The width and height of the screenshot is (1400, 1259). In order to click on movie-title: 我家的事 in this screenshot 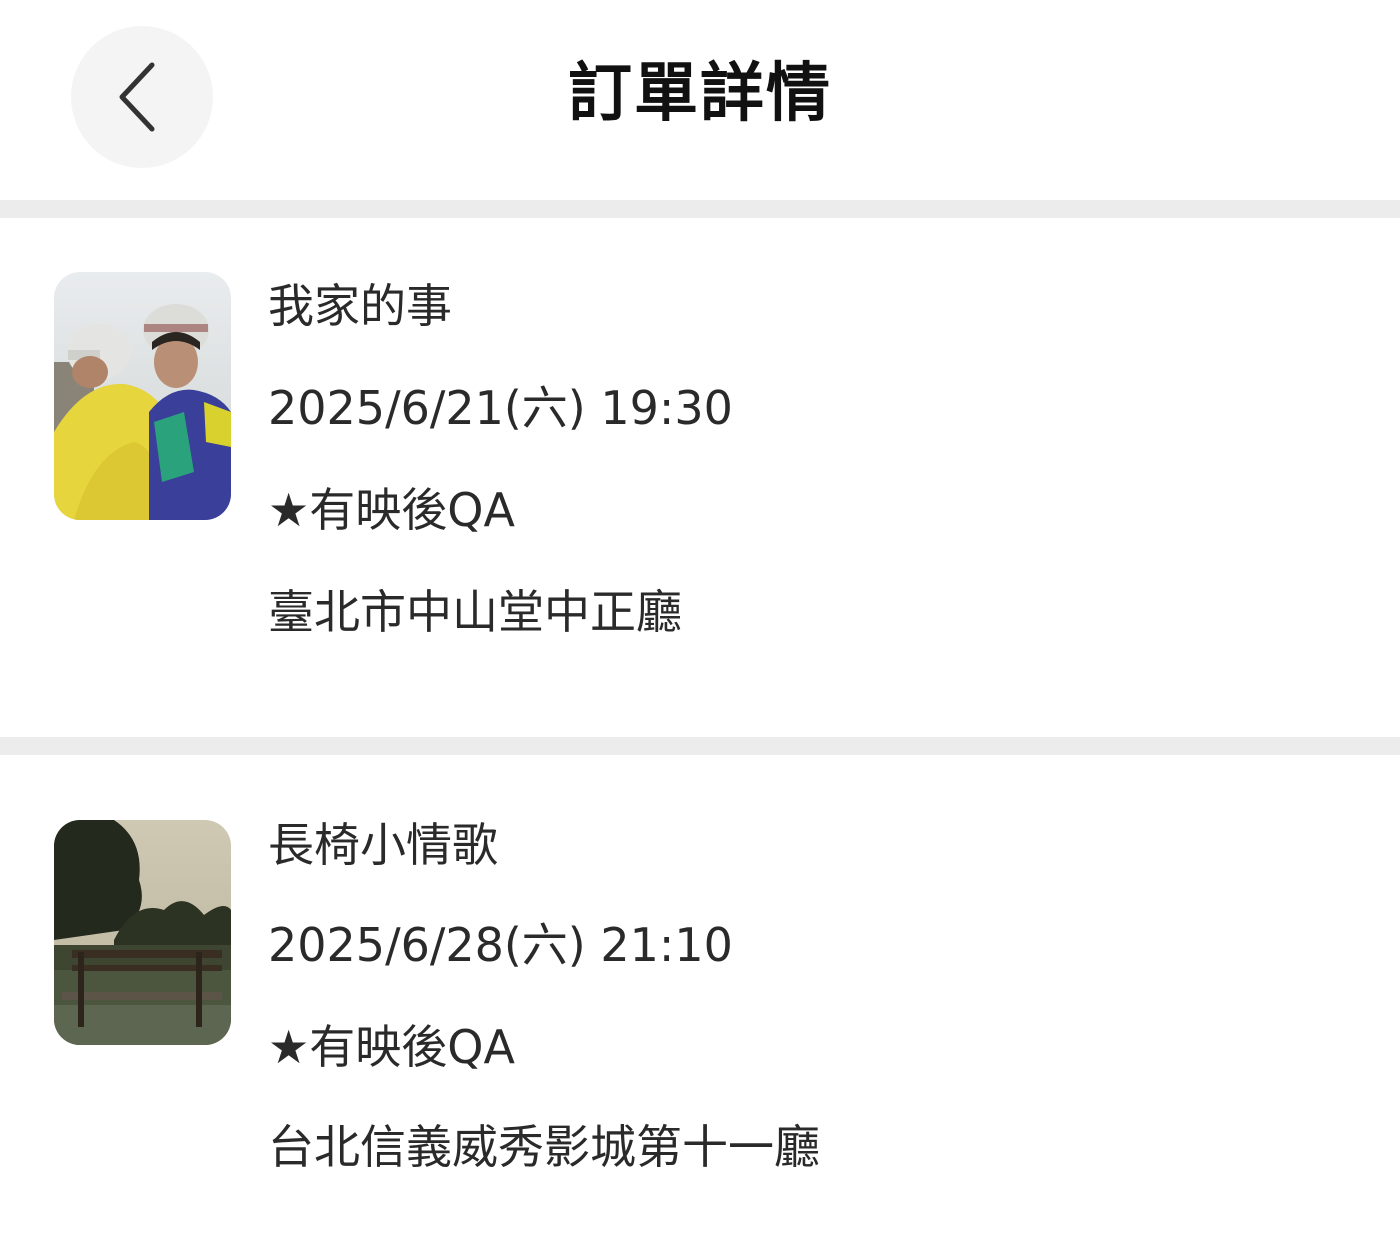, I will do `click(360, 306)`.